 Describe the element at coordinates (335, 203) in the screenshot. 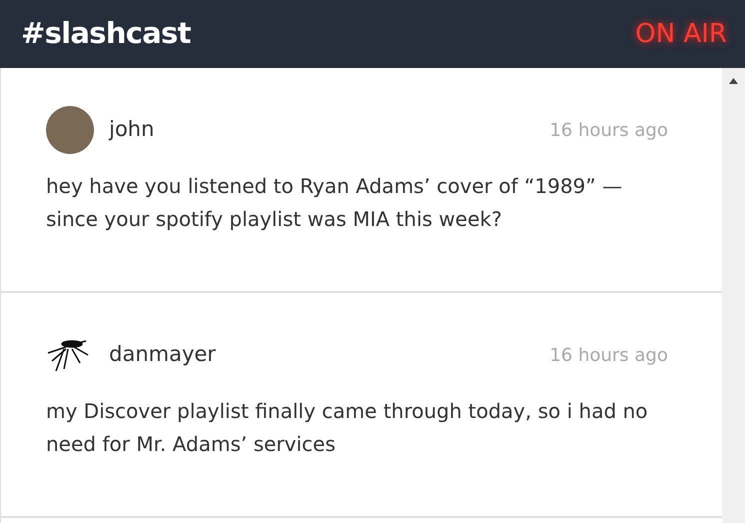

I see `message-text: hey have you listened to Ryan Adams’ cover of “1989” — since your spotify playlist was MIA this week?` at that location.